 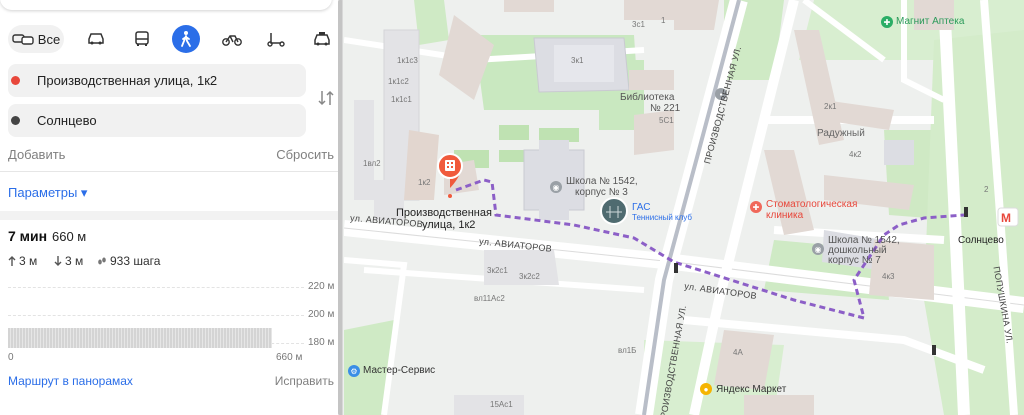 What do you see at coordinates (529, 276) in the screenshot?
I see `building-label: 3к2с2` at bounding box center [529, 276].